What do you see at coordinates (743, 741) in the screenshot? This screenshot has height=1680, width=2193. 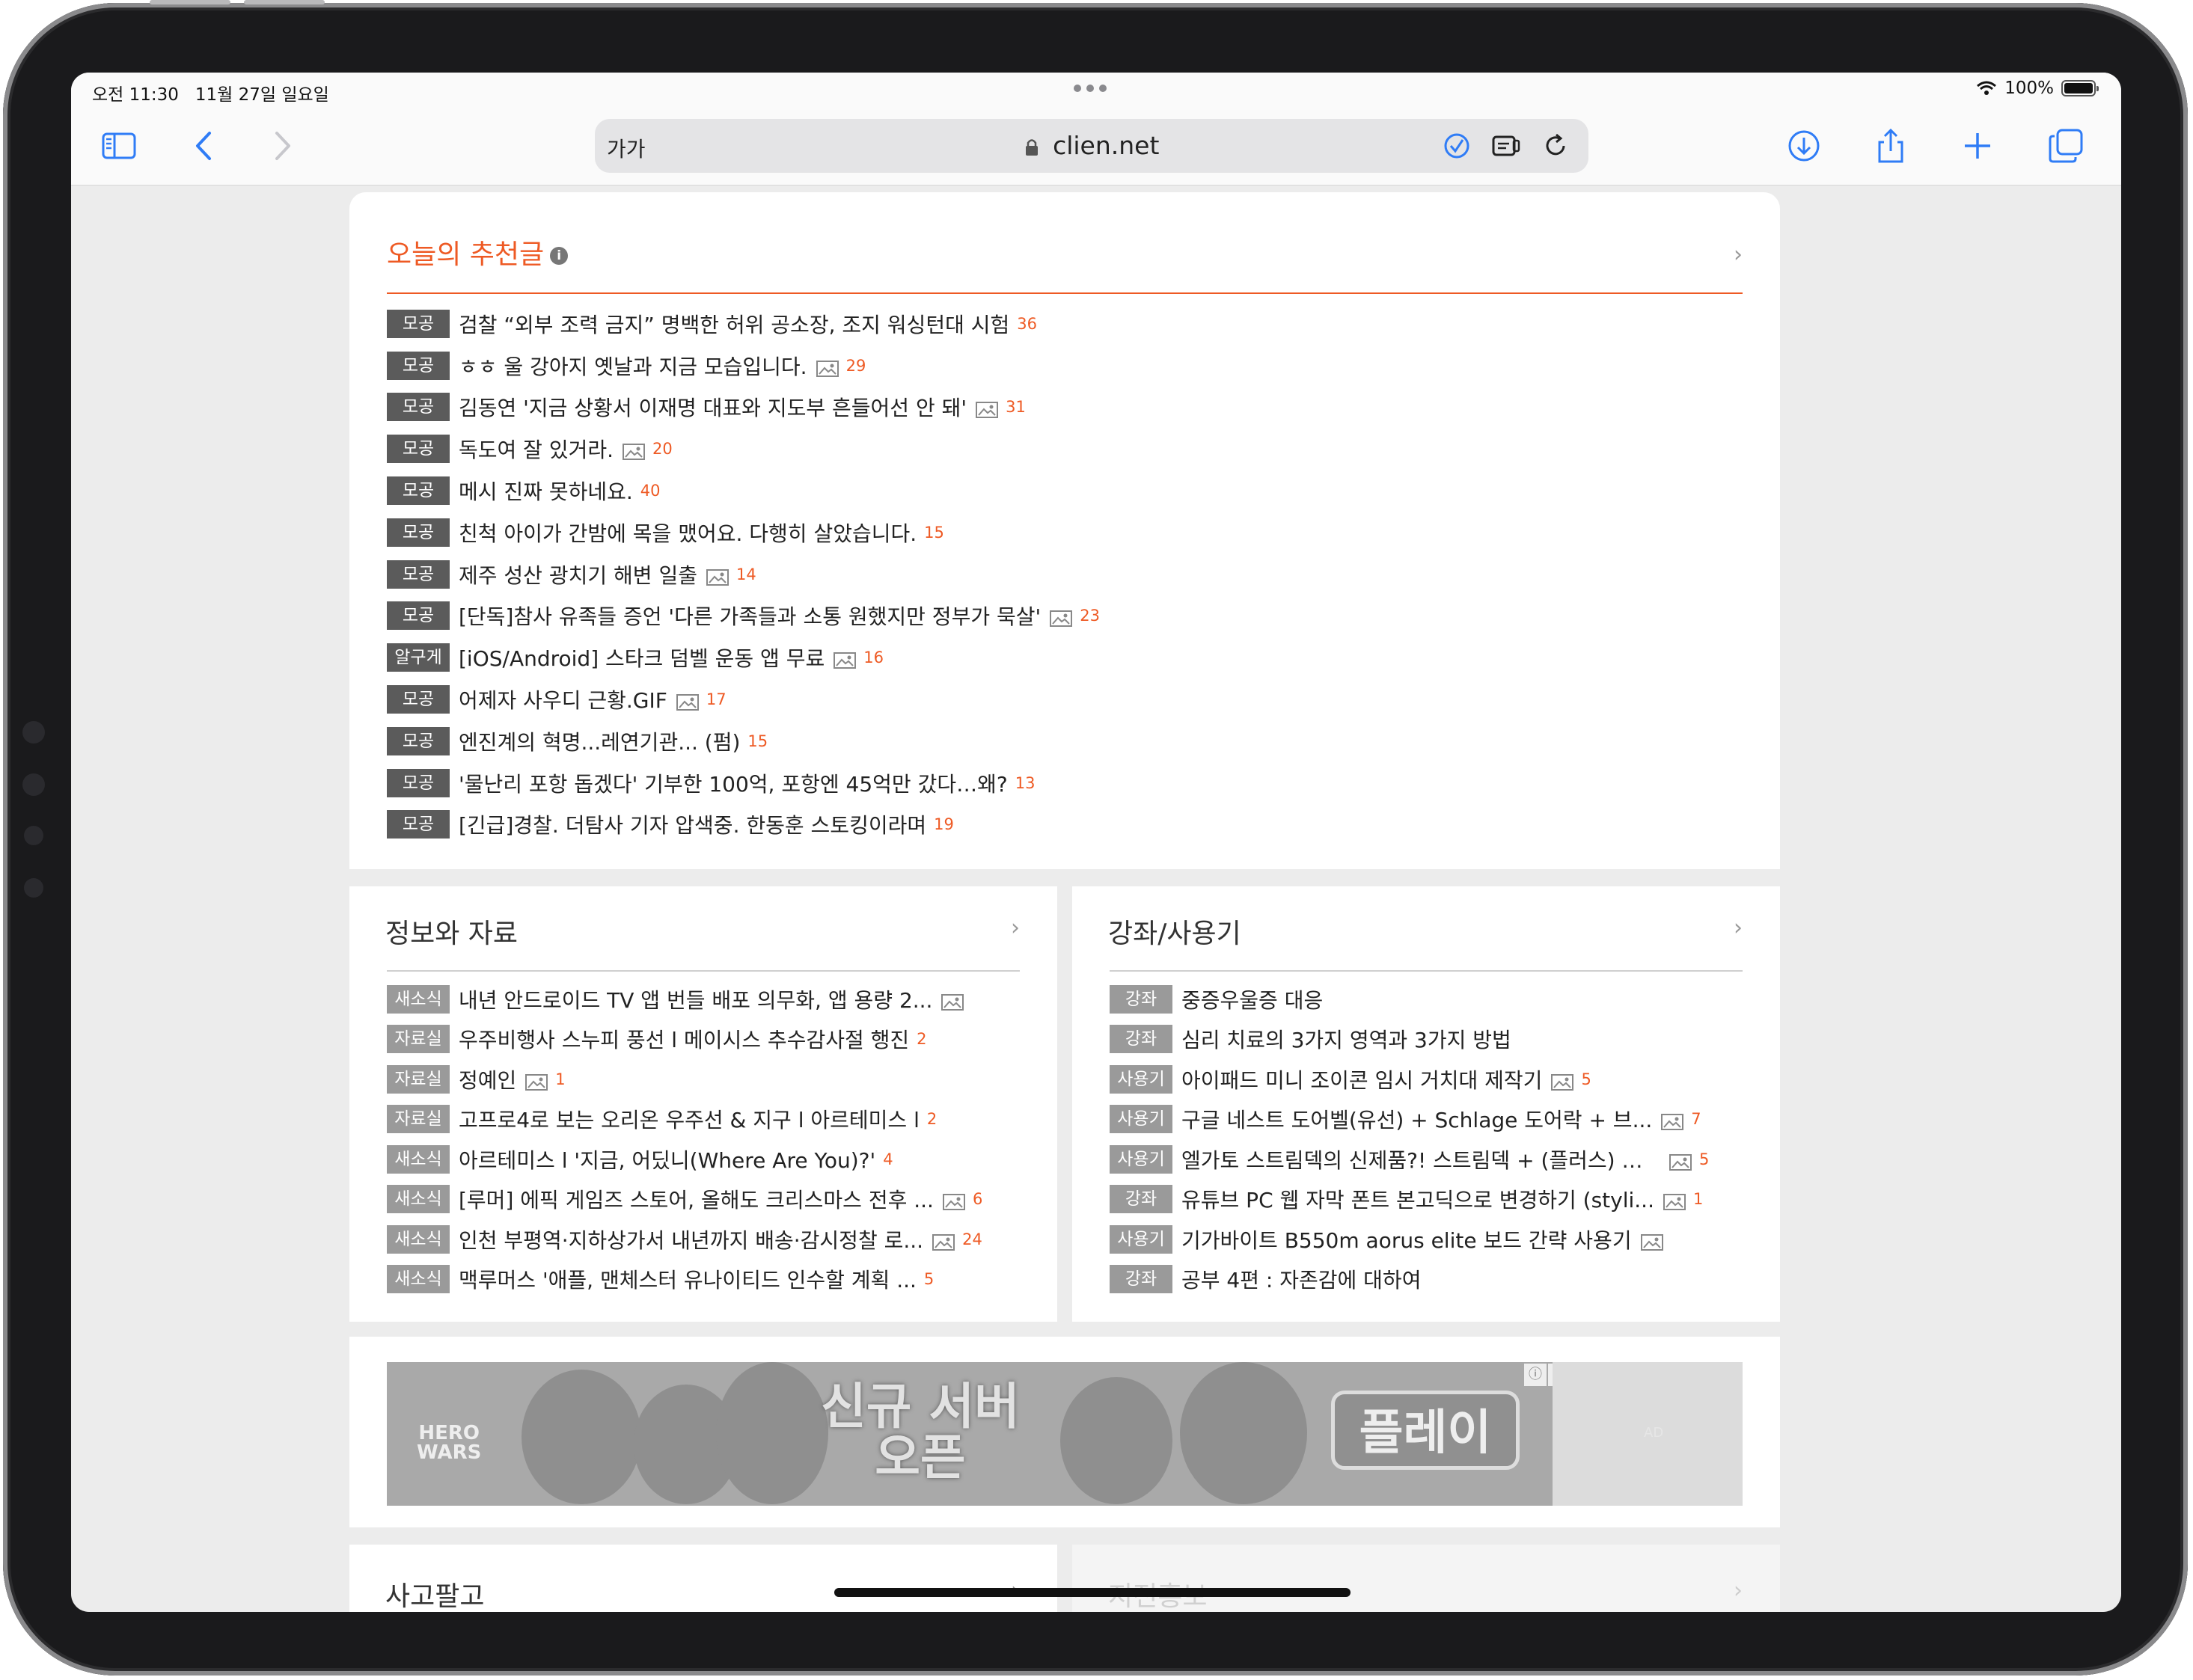 I see `list-item: 모공 엔진계의 혁명...레연기관... (펌) 15` at bounding box center [743, 741].